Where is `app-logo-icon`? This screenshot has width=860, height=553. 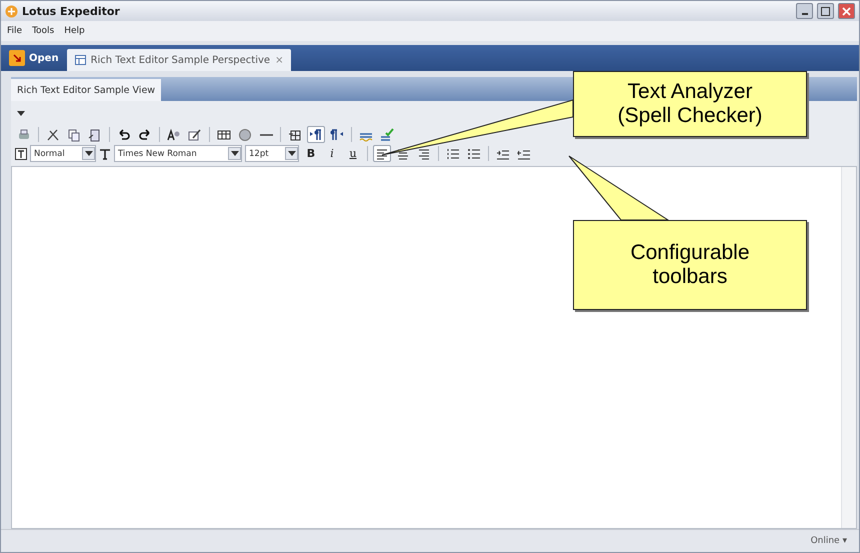
app-logo-icon is located at coordinates (11, 11).